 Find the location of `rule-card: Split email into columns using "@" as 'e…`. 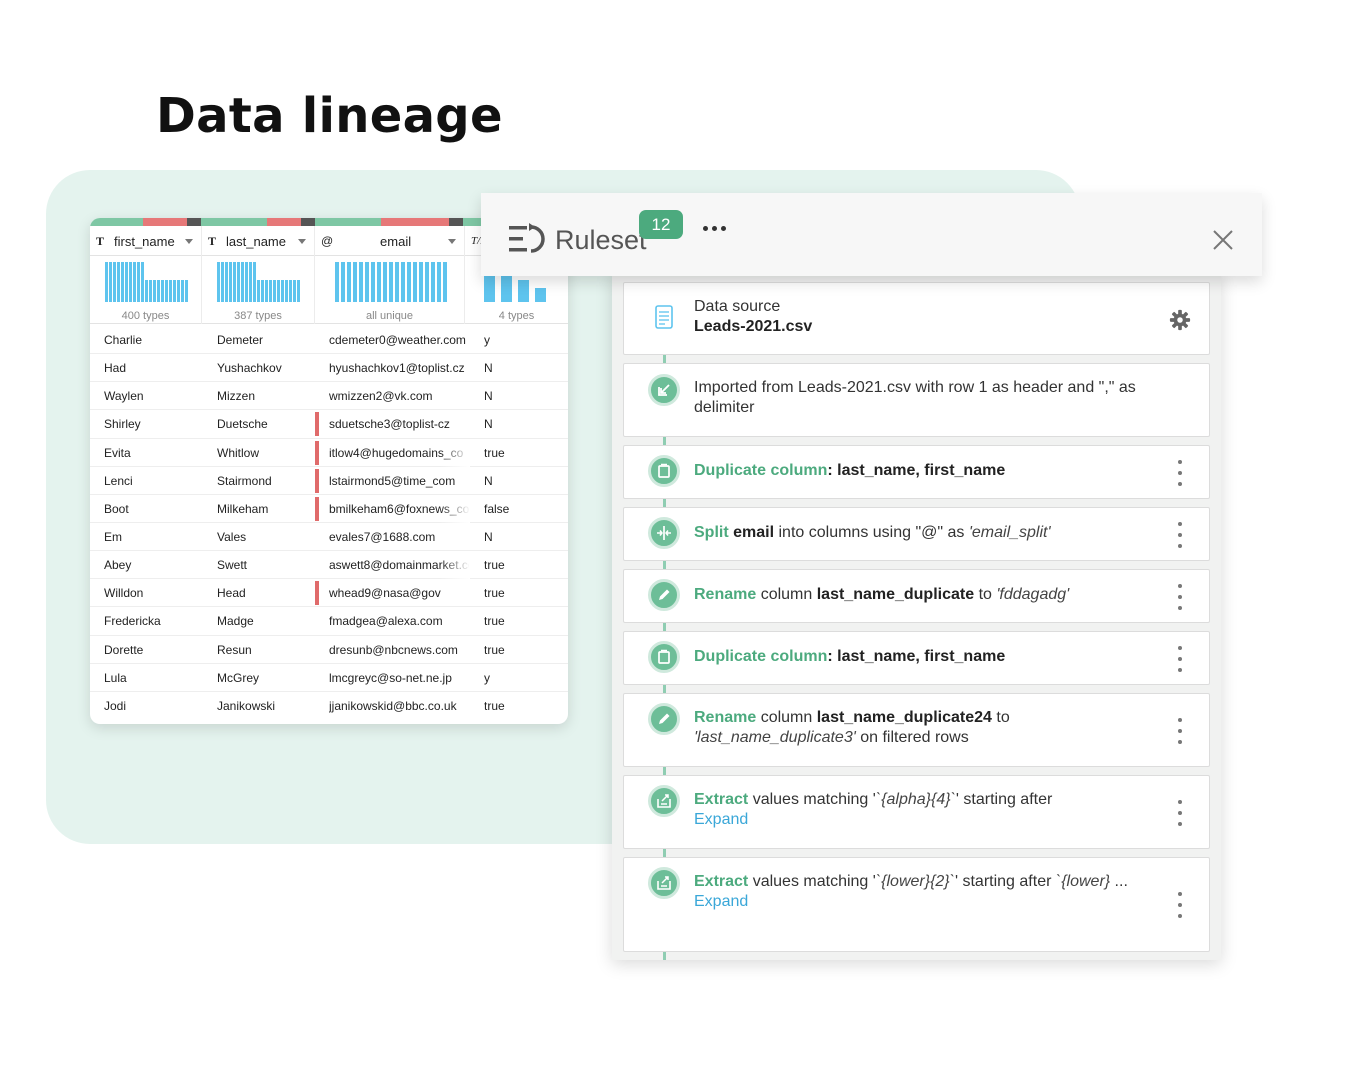

rule-card: Split email into columns using "@" as 'e… is located at coordinates (916, 534).